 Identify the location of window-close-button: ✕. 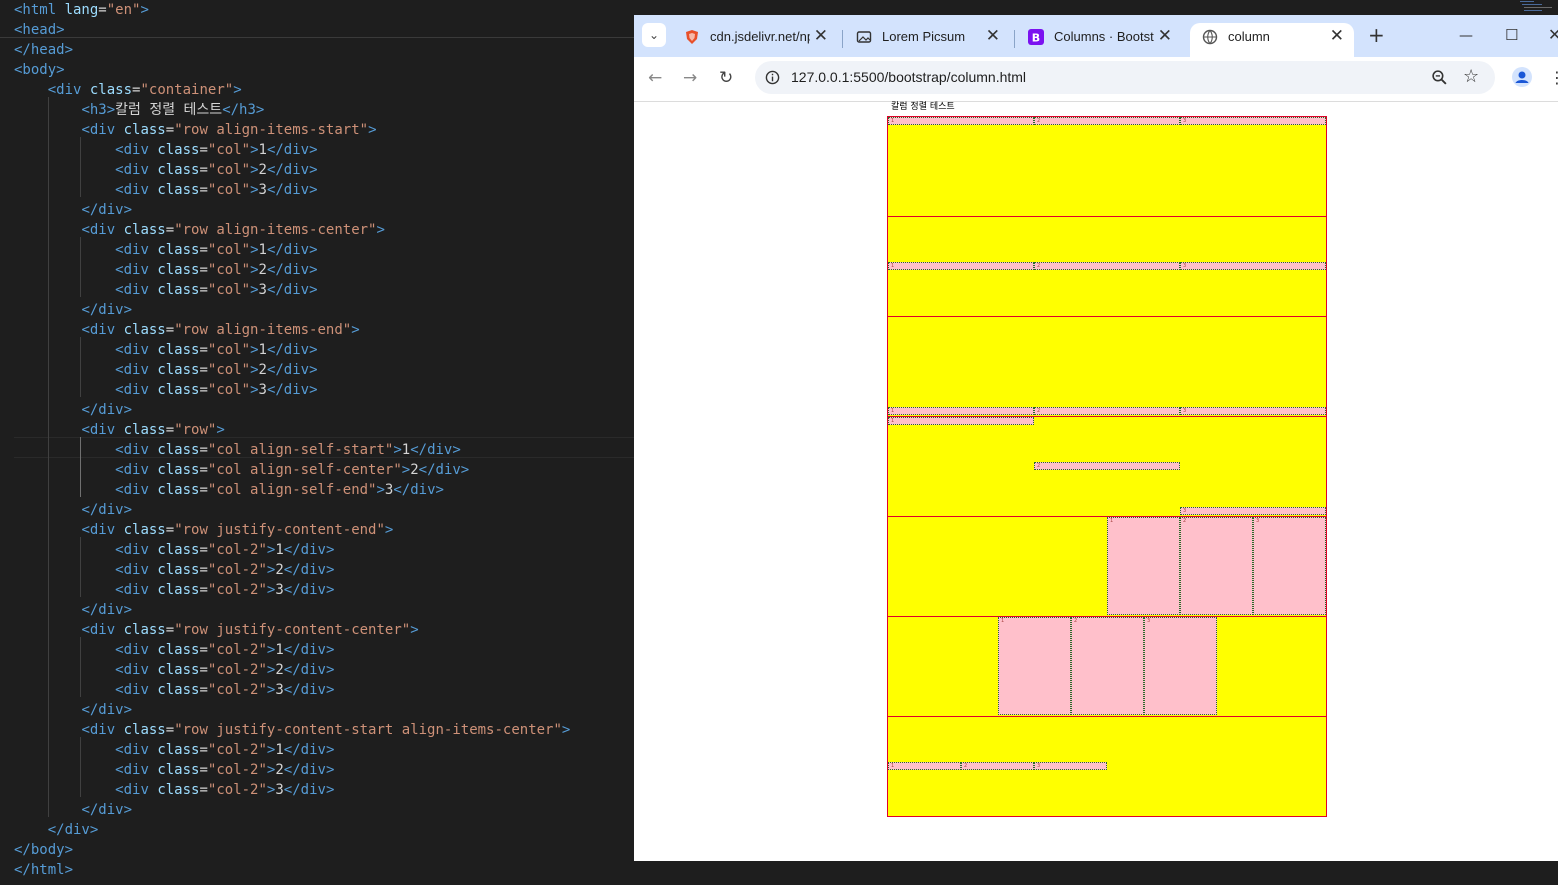
(1553, 35).